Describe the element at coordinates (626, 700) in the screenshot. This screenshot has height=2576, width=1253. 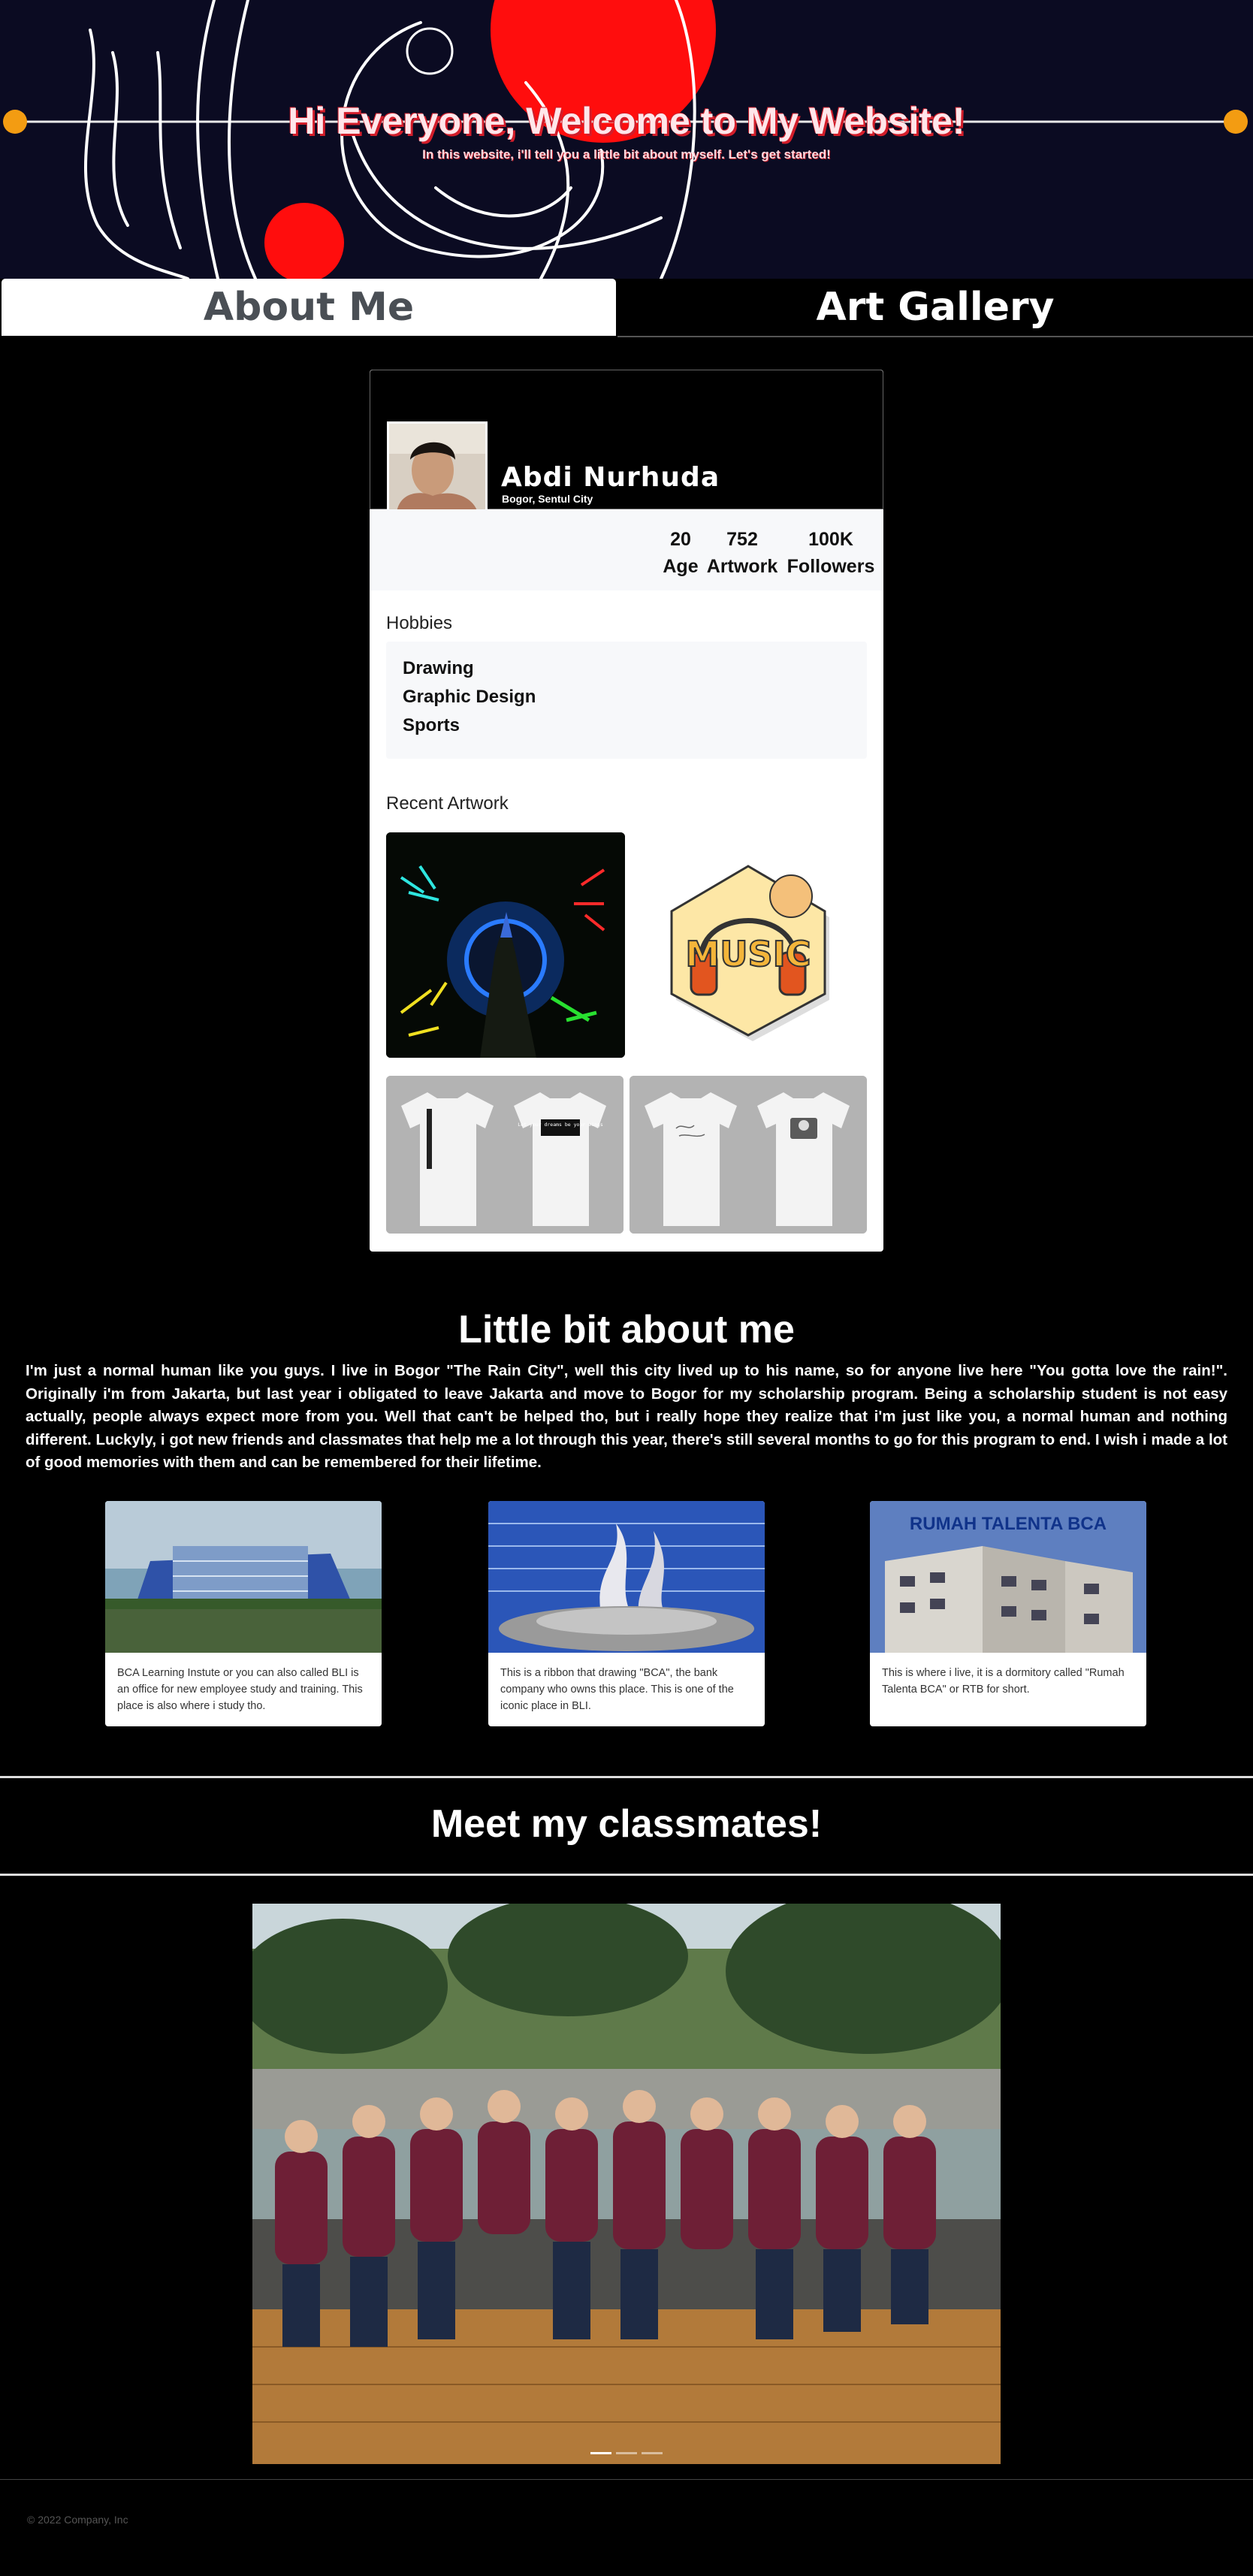
I see `hobbies-list: Drawing Graphic Design Sports` at that location.